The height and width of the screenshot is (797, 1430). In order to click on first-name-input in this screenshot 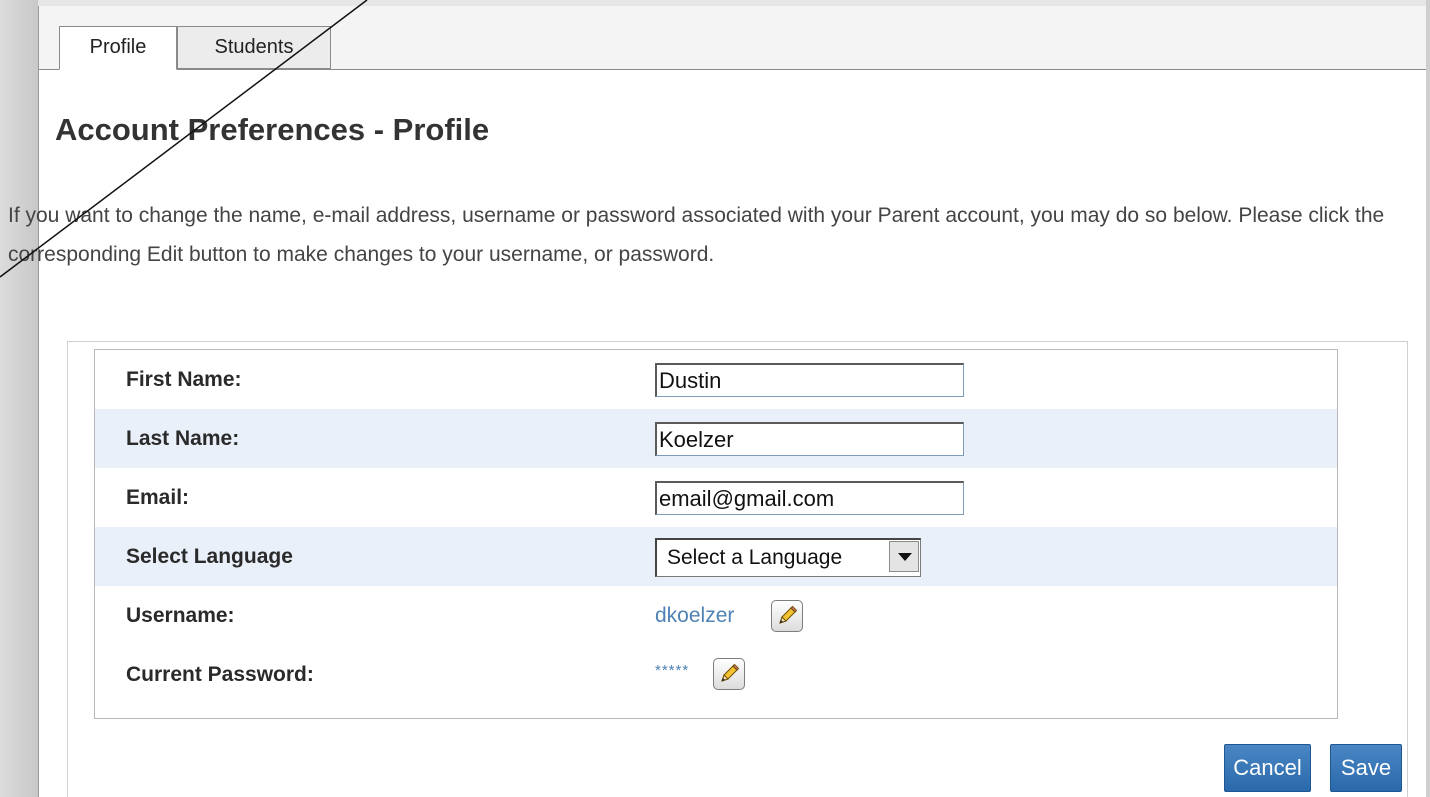, I will do `click(809, 380)`.